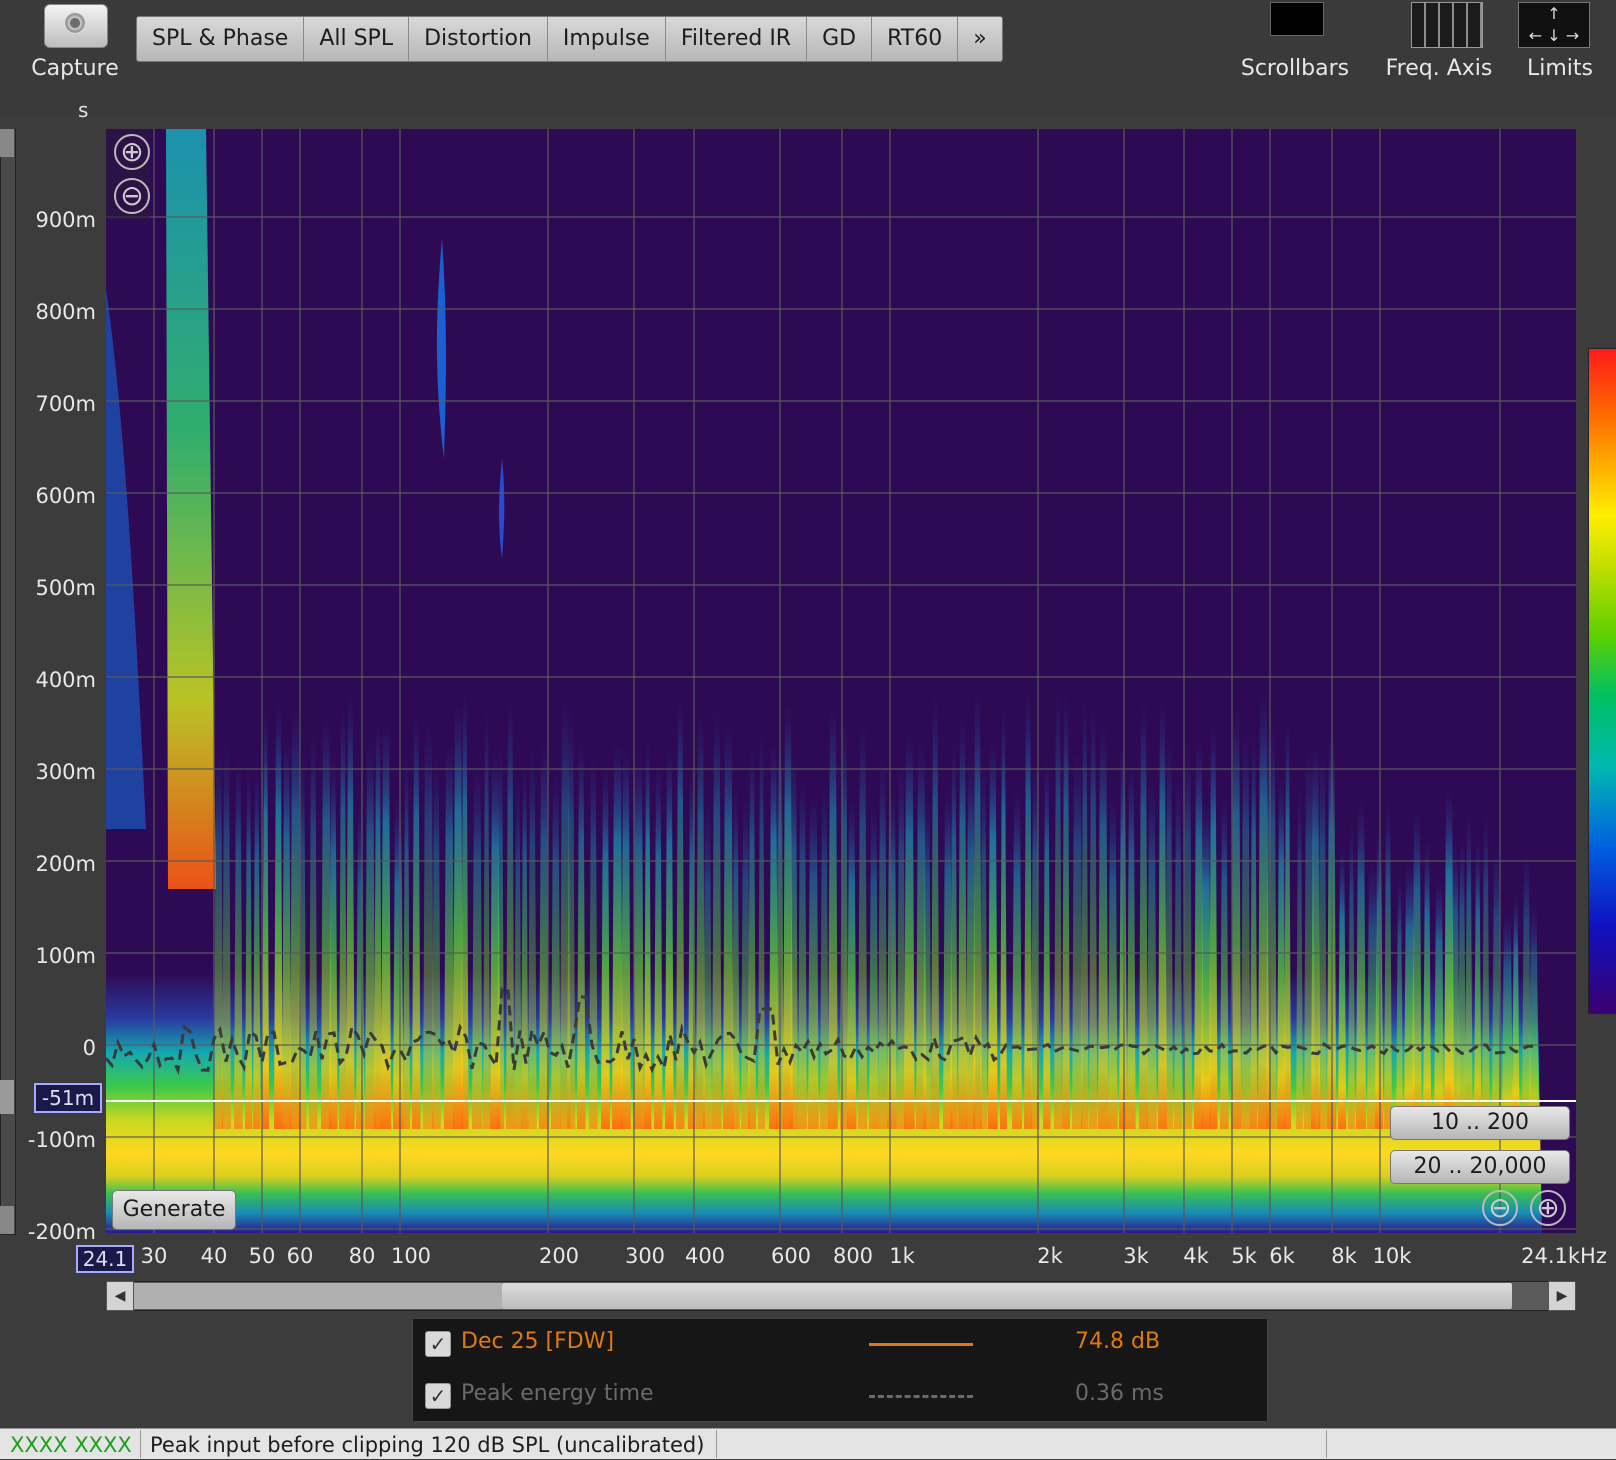 This screenshot has height=1460, width=1616. Describe the element at coordinates (840, 39) in the screenshot. I see `tab-gd: GD` at that location.